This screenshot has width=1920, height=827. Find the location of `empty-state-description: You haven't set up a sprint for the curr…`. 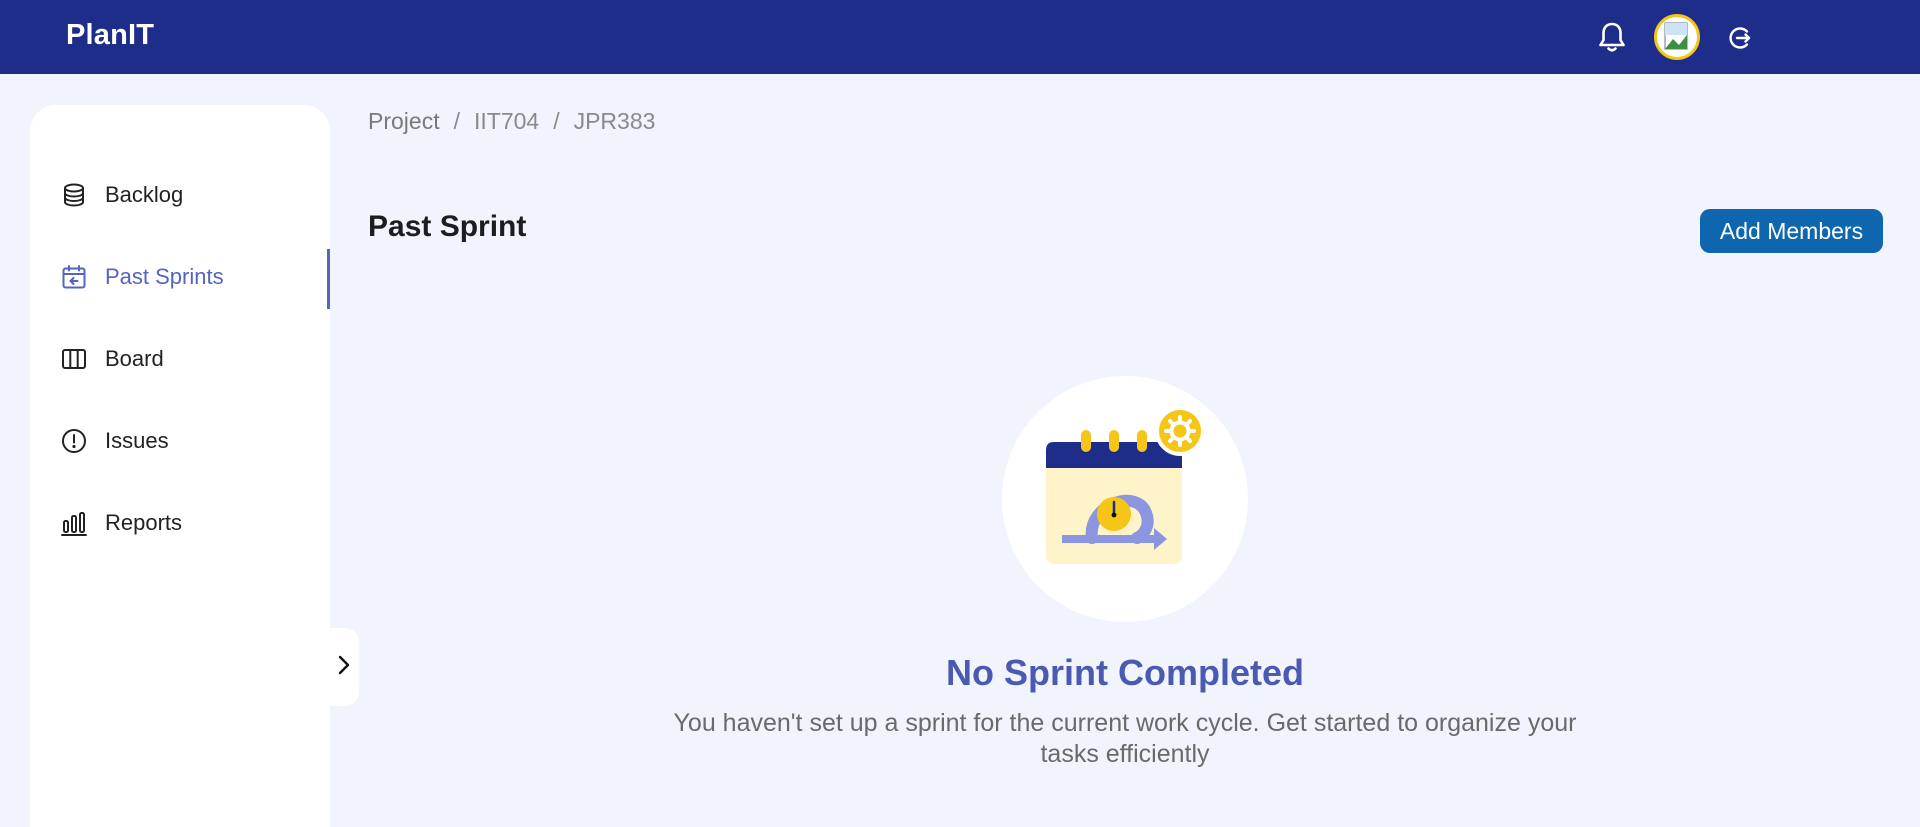

empty-state-description: You haven't set up a sprint for the curr… is located at coordinates (1125, 738).